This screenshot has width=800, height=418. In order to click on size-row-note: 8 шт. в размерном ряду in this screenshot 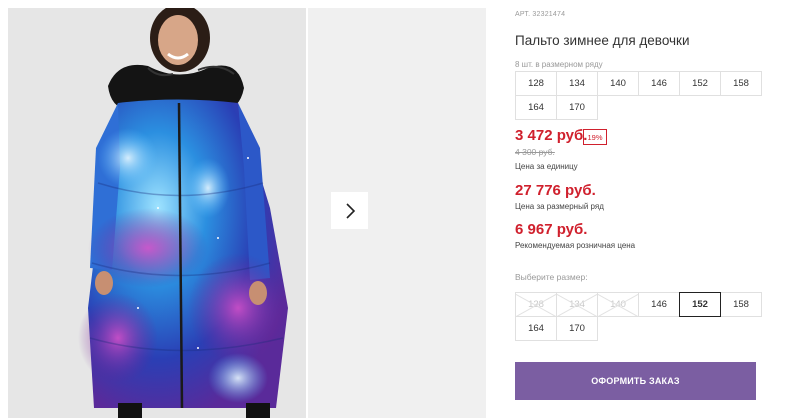, I will do `click(559, 64)`.